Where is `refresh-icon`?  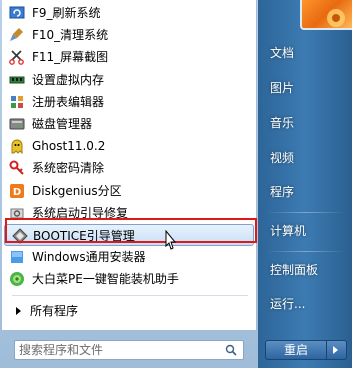 refresh-icon is located at coordinates (17, 12).